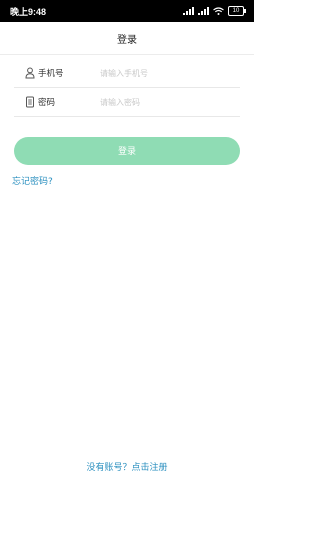  Describe the element at coordinates (188, 11) in the screenshot. I see `signal-icon` at that location.